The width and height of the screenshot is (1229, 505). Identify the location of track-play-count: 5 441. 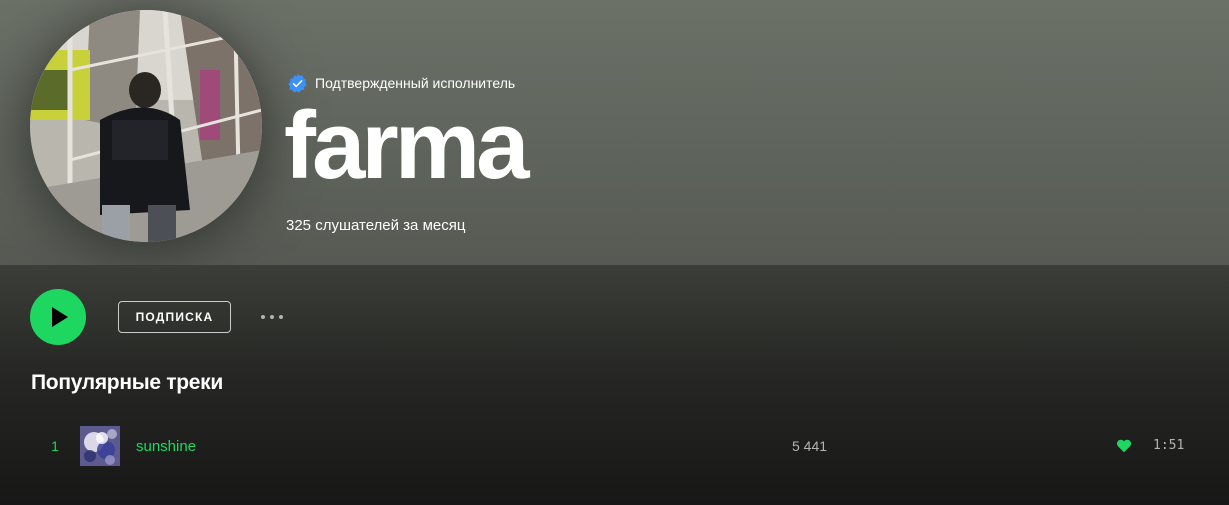
(810, 446).